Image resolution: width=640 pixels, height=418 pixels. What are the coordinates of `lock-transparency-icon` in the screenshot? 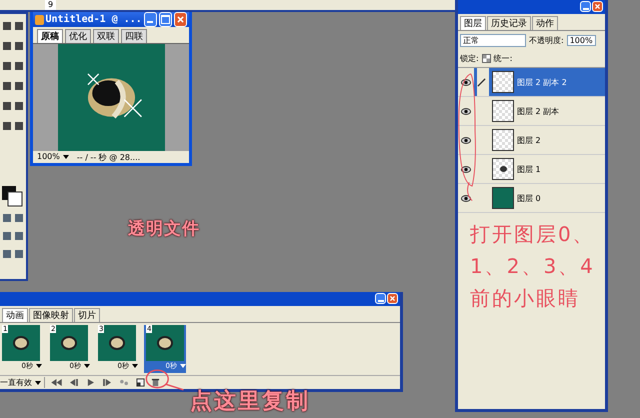 It's located at (486, 58).